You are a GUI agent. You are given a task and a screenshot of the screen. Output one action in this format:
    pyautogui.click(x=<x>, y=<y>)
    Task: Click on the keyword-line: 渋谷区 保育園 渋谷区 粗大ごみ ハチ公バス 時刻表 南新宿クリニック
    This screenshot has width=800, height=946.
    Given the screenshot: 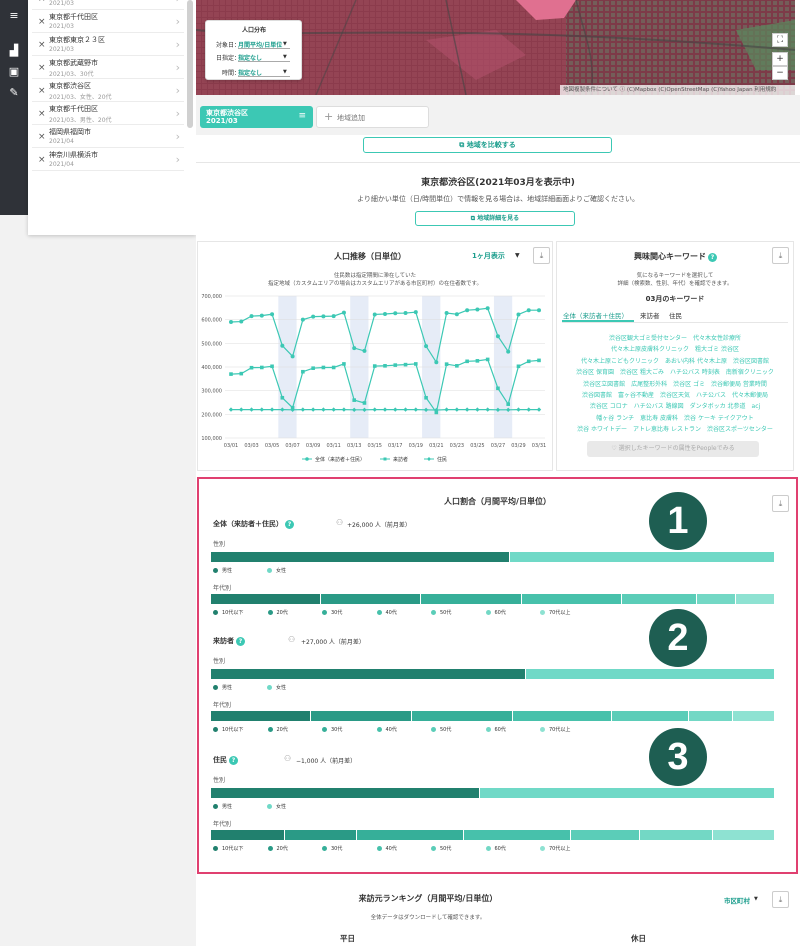 What is the action you would take?
    pyautogui.click(x=675, y=371)
    